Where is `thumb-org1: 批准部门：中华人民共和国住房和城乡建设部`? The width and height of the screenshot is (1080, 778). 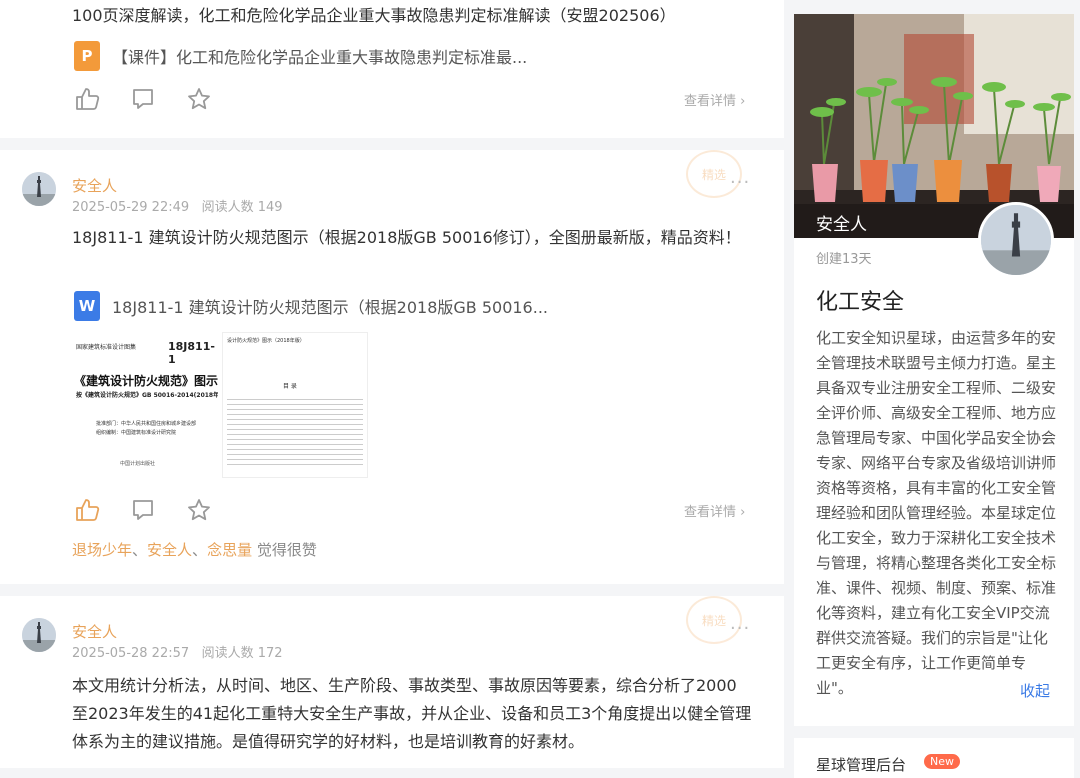
thumb-org1: 批准部门：中华人民共和国住房和城乡建设部 is located at coordinates (146, 424).